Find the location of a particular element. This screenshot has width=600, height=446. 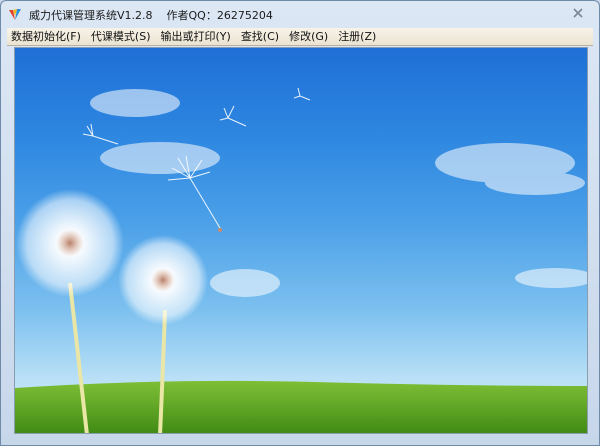

title-bar: 威力代课管理系统V1.2.8 作者QQ：26275204 is located at coordinates (300, 14).